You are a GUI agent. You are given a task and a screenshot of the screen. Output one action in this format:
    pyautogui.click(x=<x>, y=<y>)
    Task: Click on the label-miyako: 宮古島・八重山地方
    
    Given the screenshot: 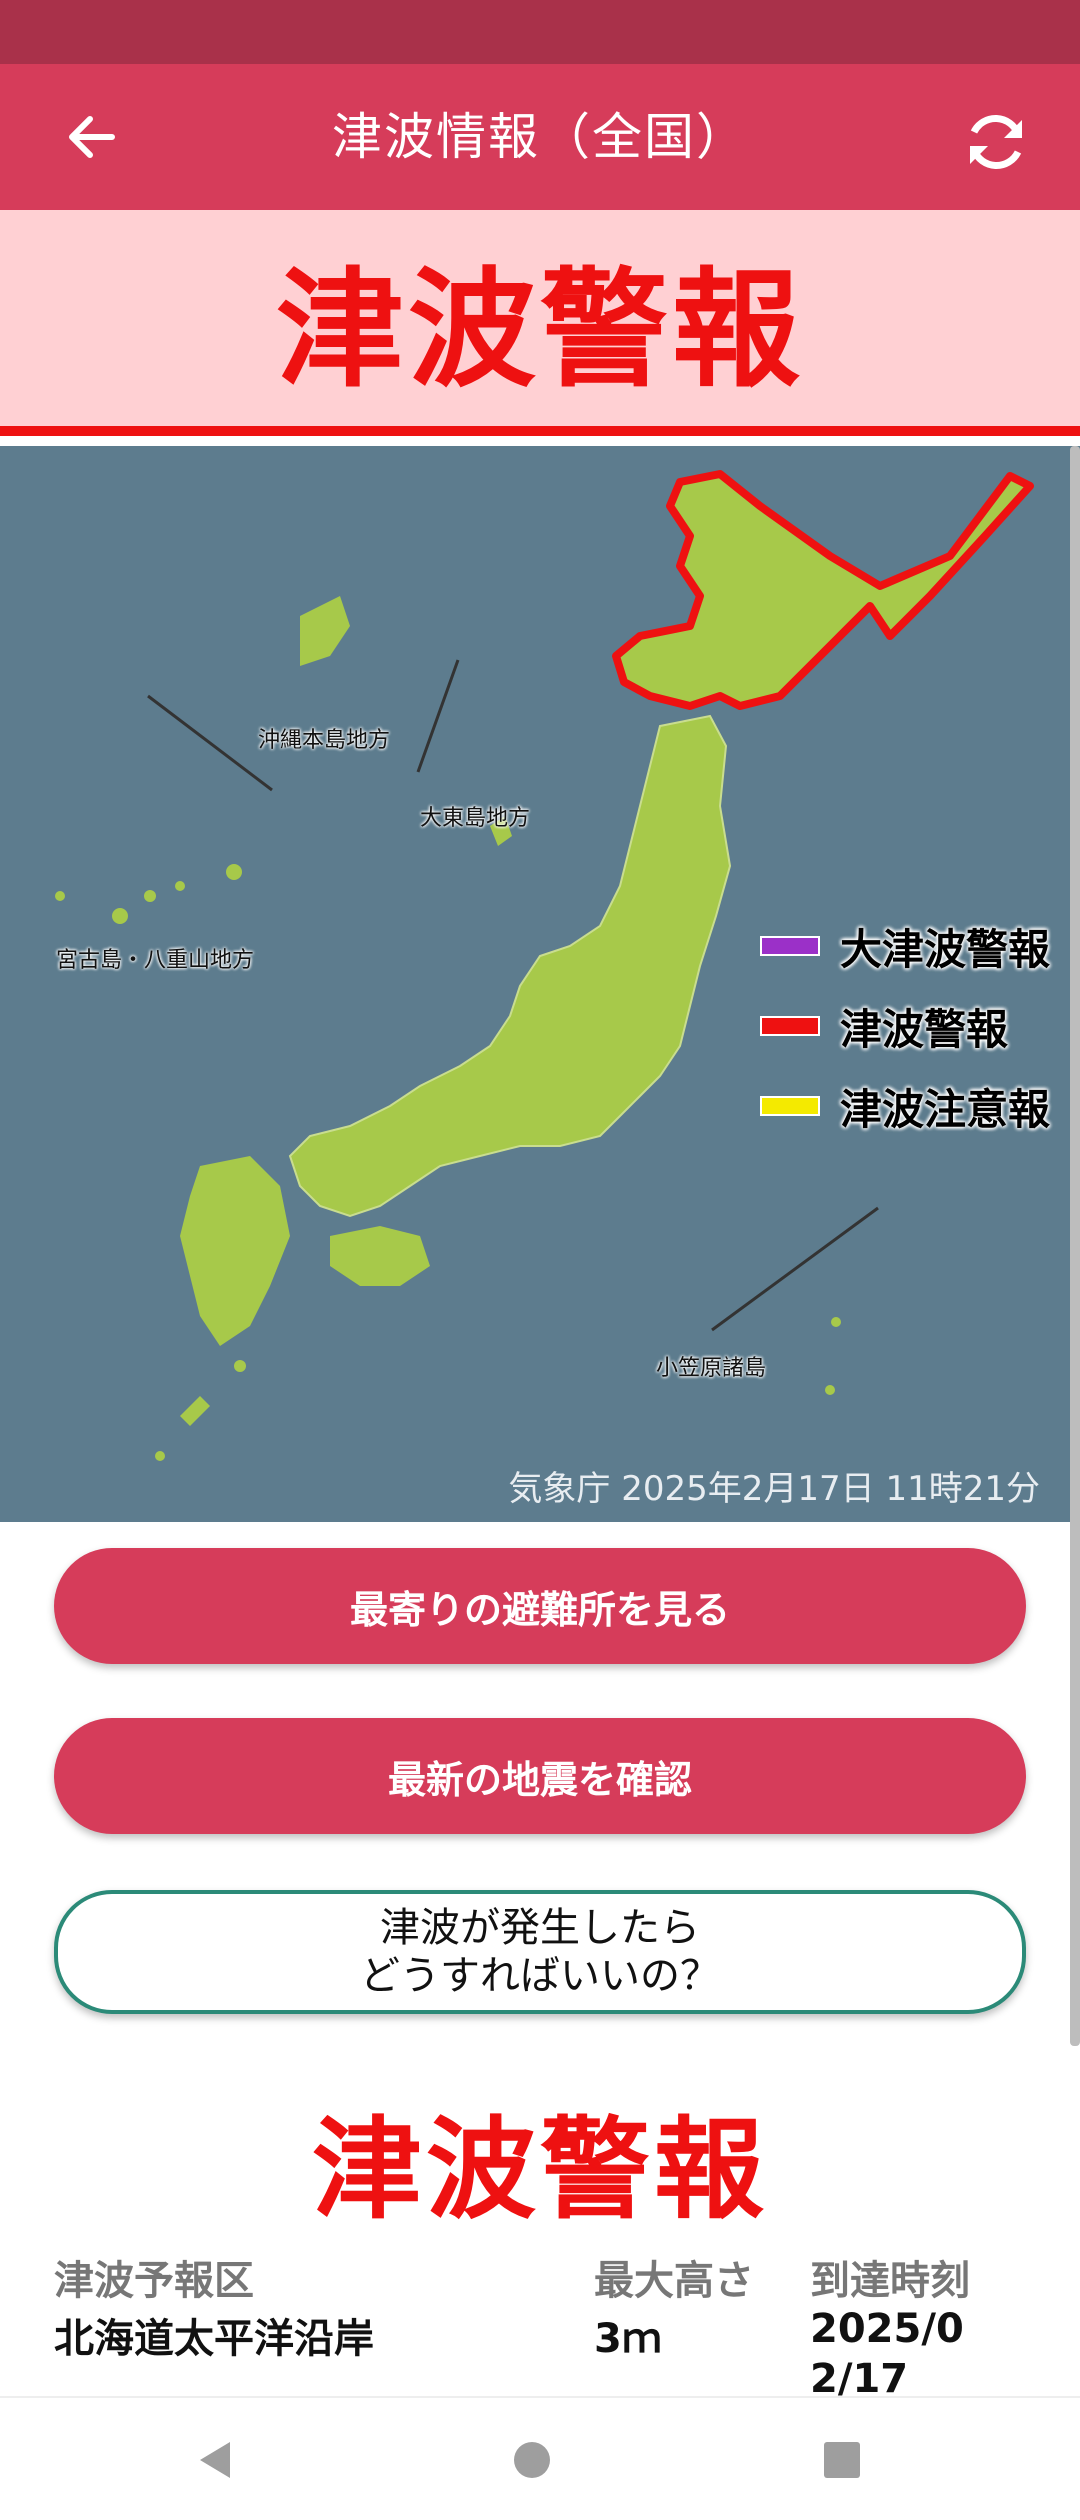 What is the action you would take?
    pyautogui.click(x=155, y=960)
    